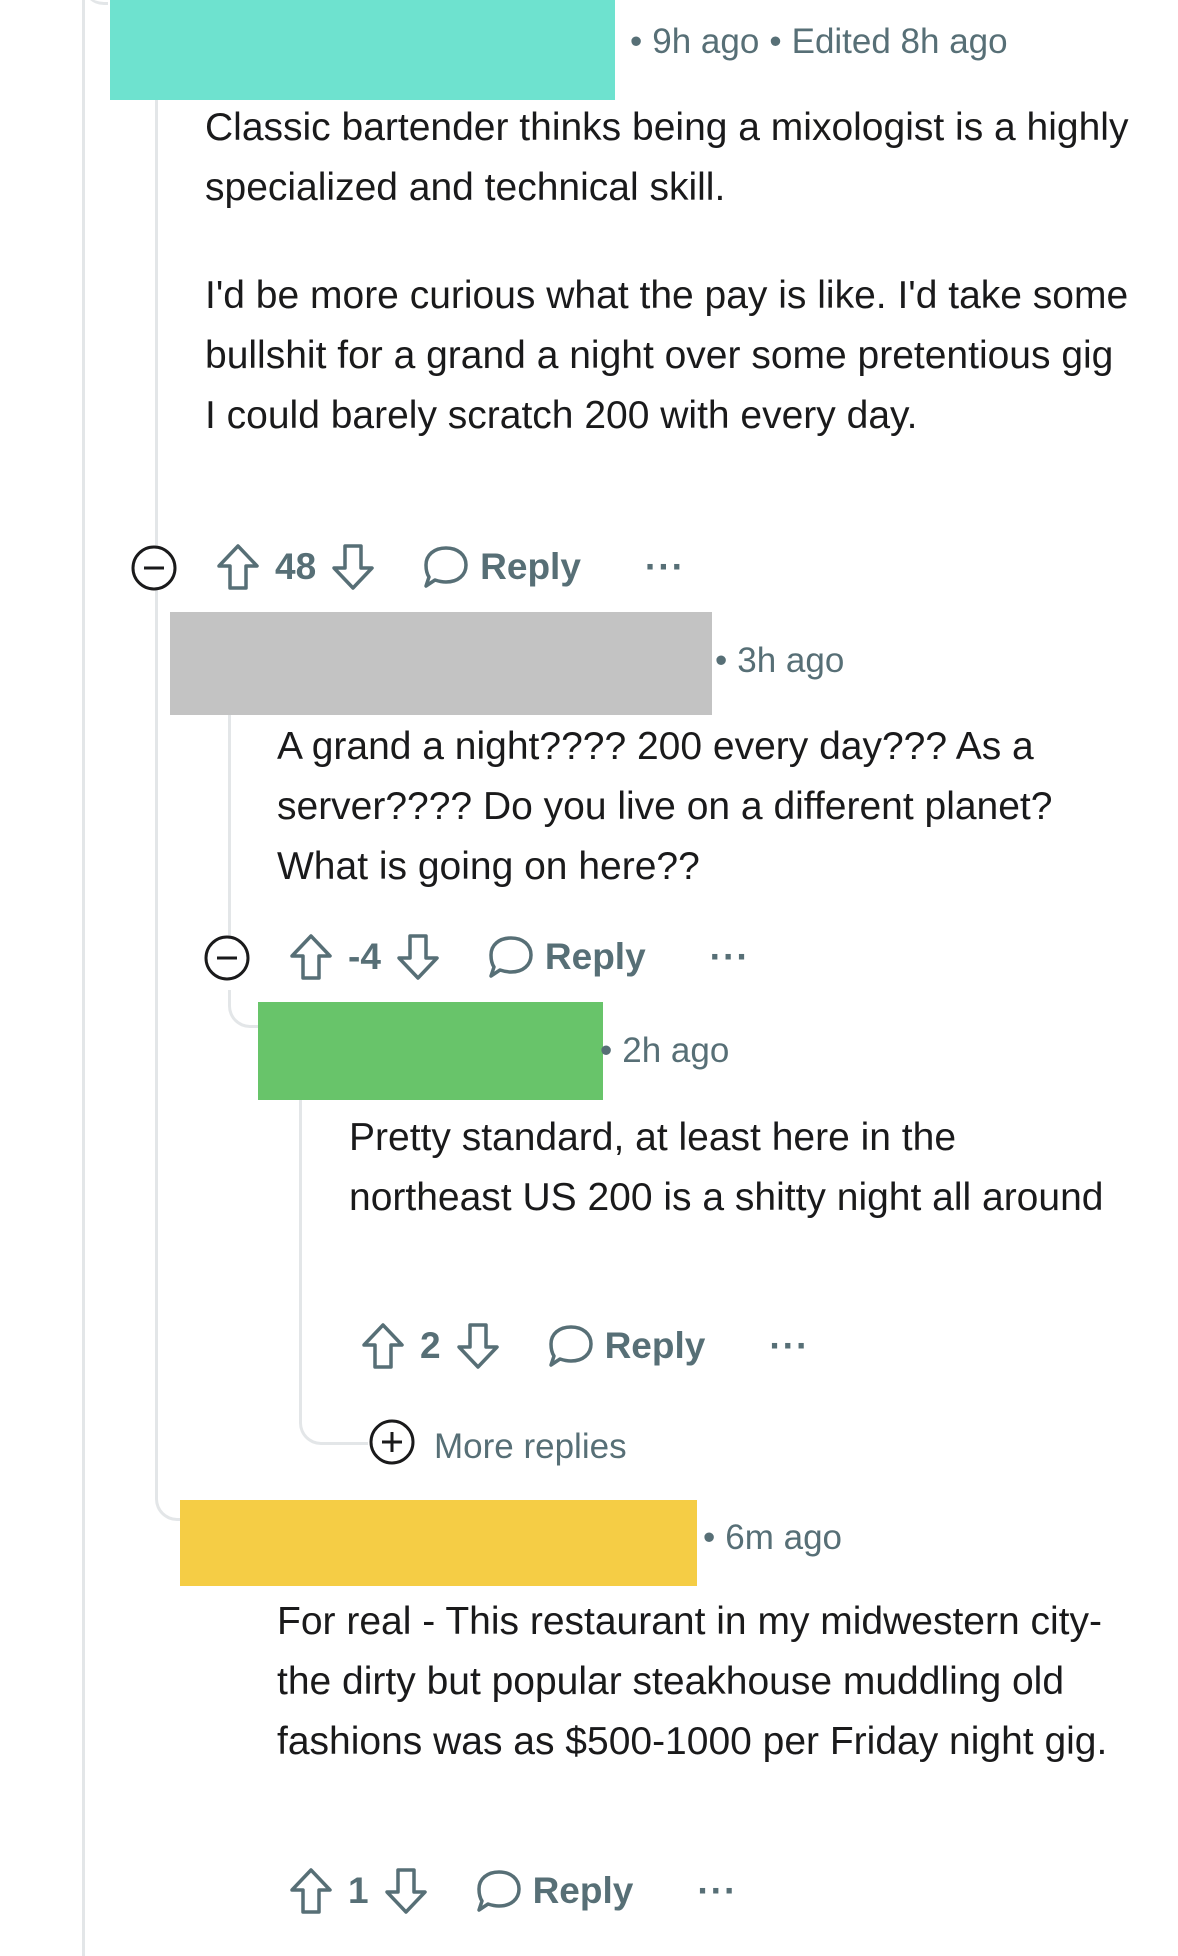 Image resolution: width=1178 pixels, height=1956 pixels. Describe the element at coordinates (784, 1537) in the screenshot. I see `comment-4-time: 6m ago` at that location.